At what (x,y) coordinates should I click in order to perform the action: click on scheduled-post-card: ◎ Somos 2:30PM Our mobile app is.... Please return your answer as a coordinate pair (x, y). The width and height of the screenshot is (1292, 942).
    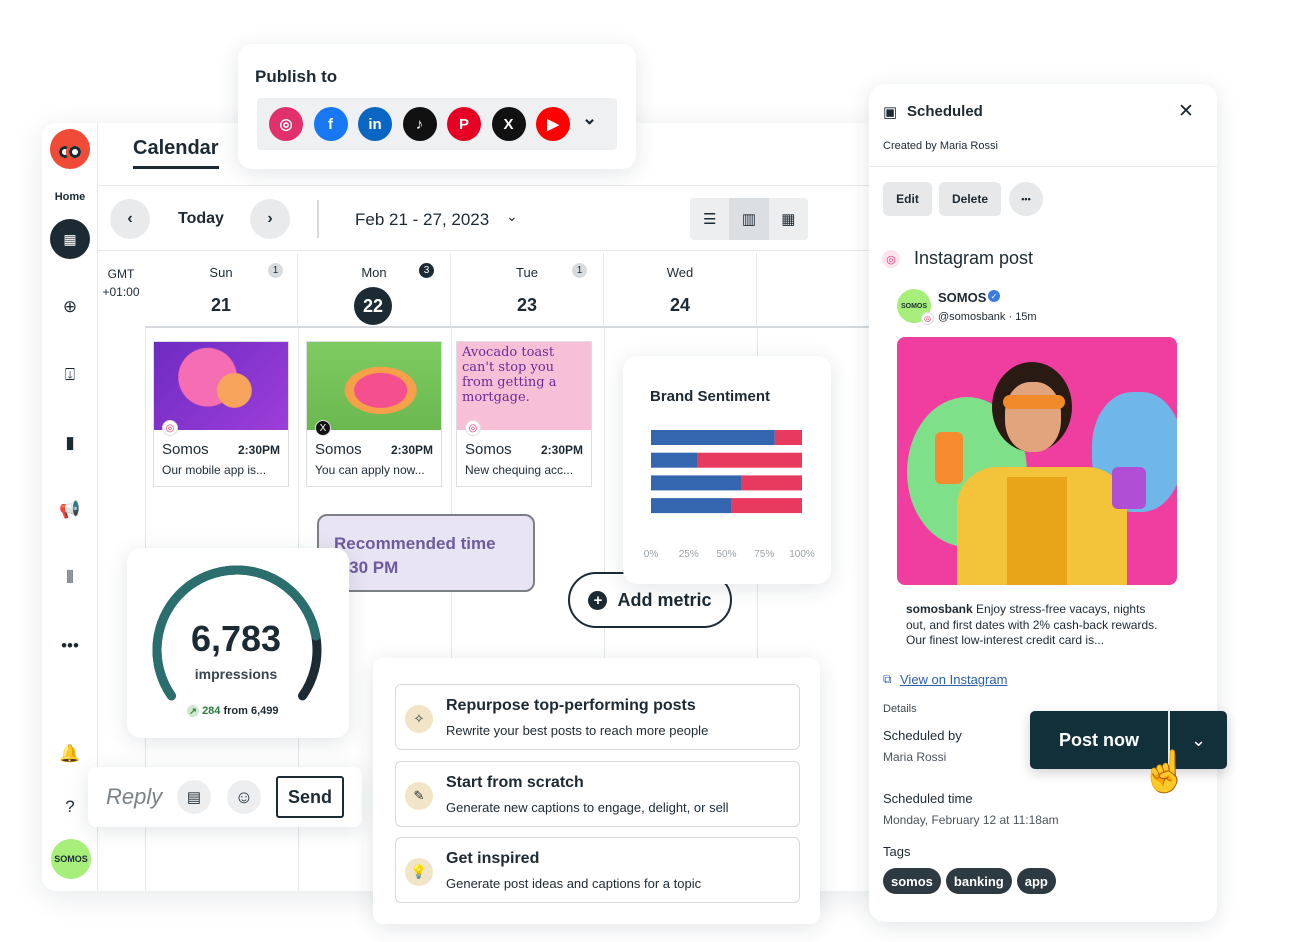
    Looking at the image, I should click on (221, 414).